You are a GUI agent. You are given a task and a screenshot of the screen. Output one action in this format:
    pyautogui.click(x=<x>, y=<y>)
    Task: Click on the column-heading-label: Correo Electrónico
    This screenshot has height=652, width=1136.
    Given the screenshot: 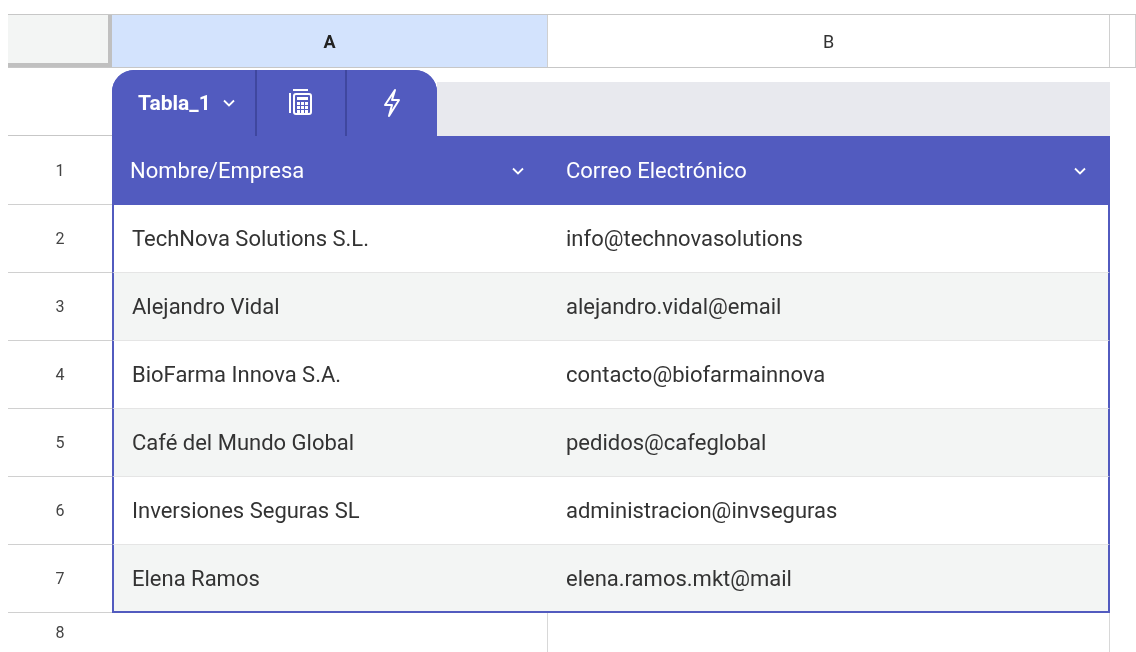 What is the action you would take?
    pyautogui.click(x=656, y=170)
    